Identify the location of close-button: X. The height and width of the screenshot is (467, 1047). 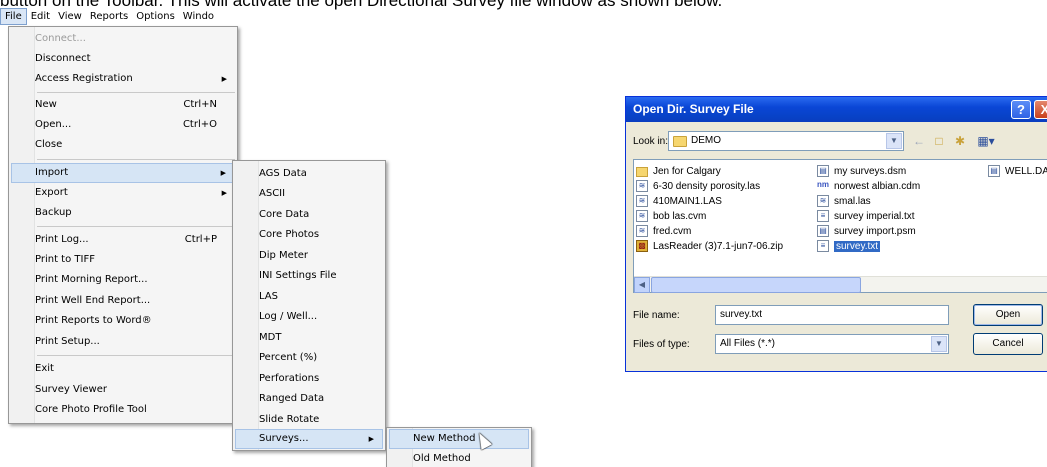
(1040, 109).